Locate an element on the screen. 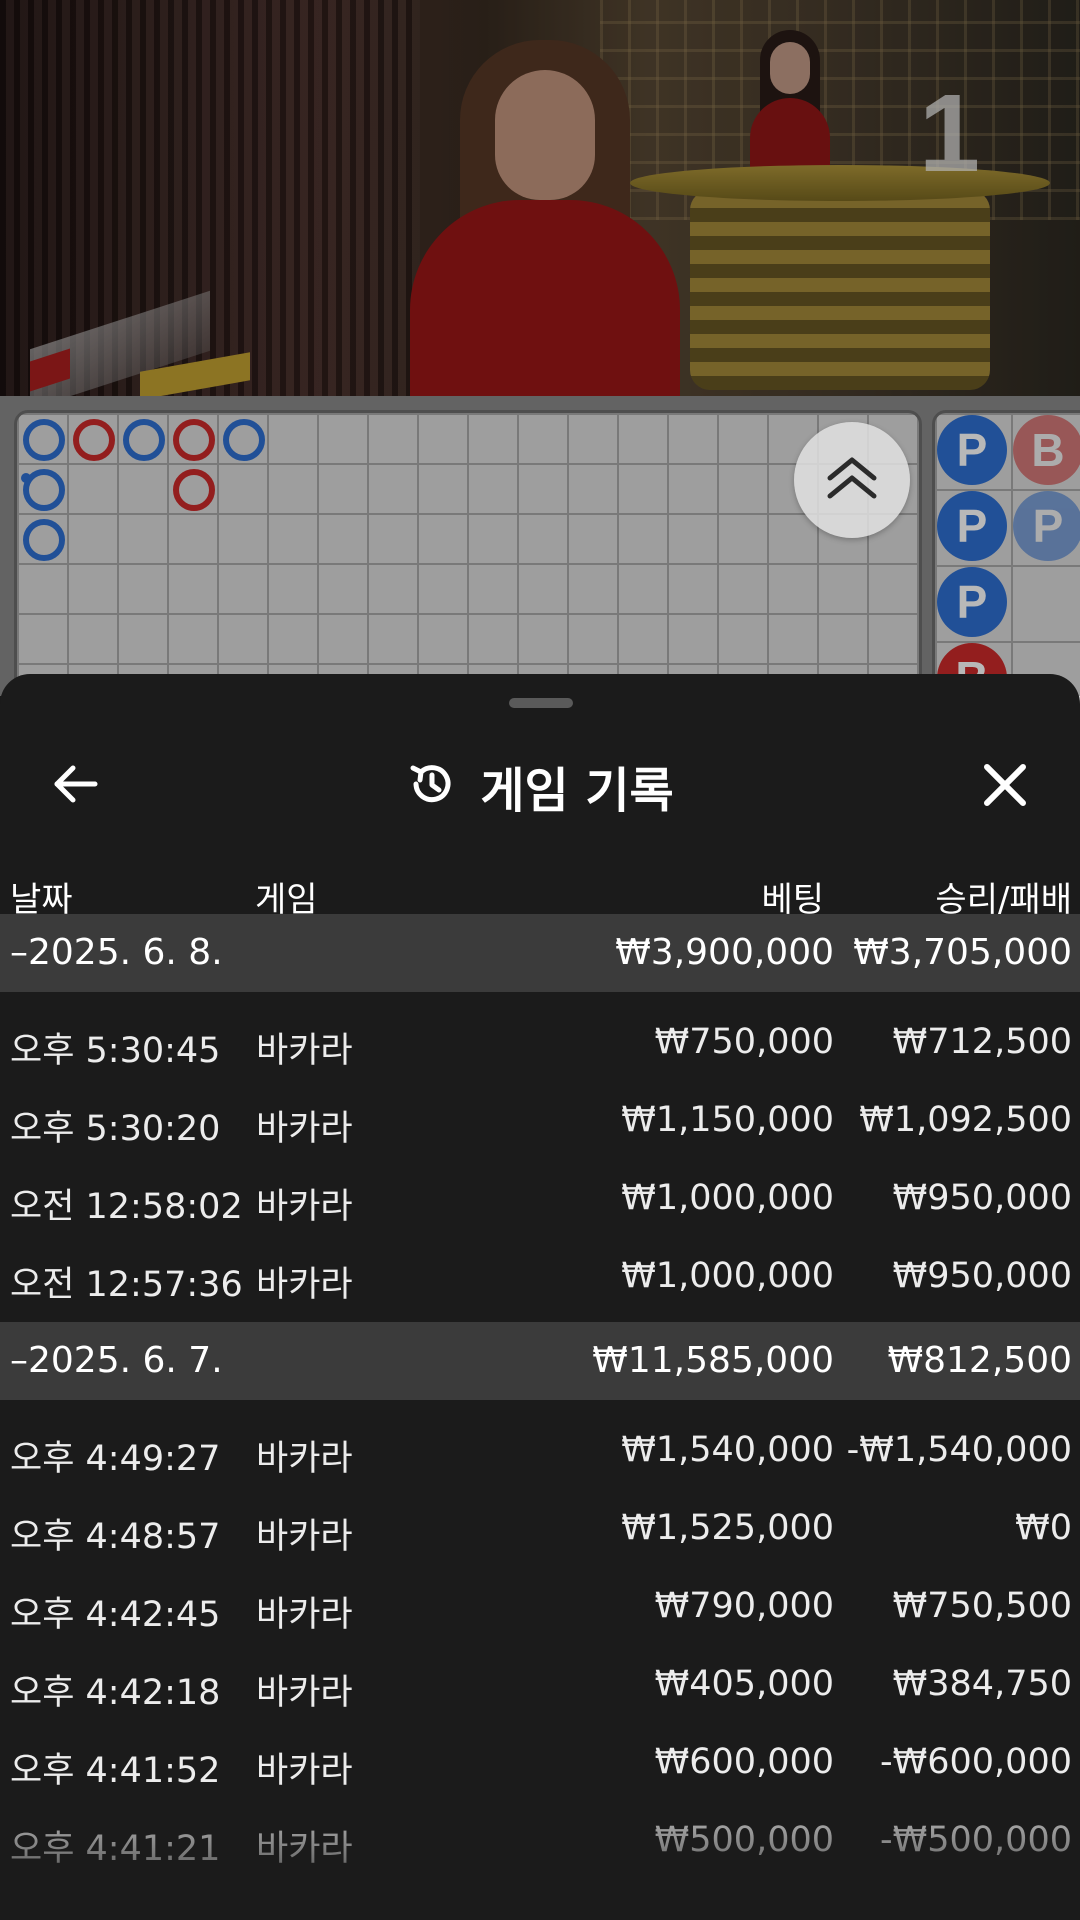  sheet-header: 게임 기록 is located at coordinates (540, 786).